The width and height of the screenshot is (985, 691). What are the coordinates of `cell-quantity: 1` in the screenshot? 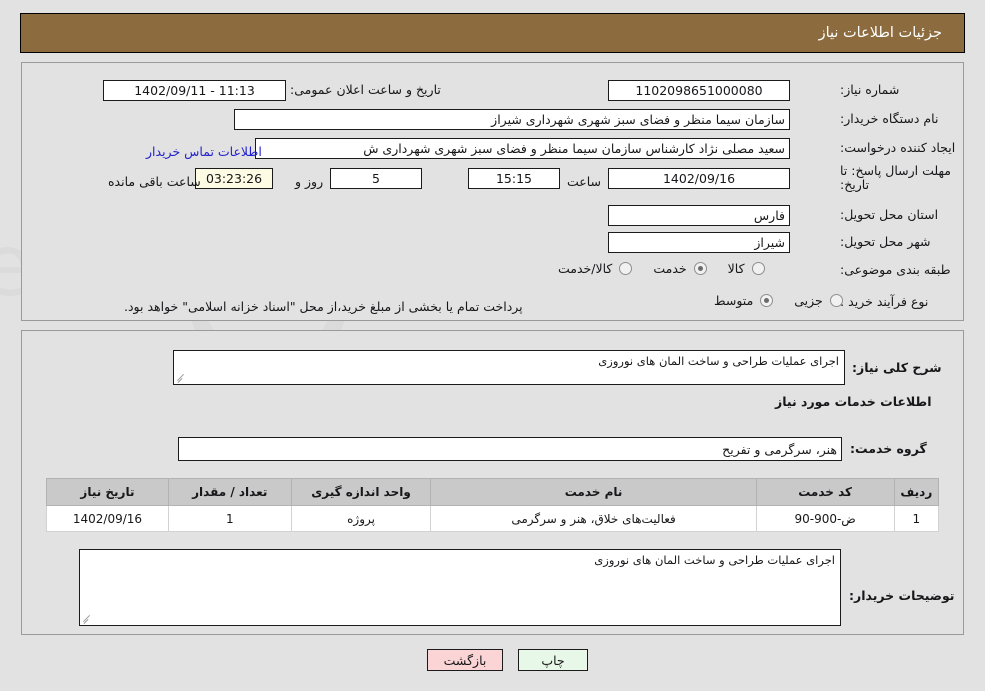 It's located at (229, 518).